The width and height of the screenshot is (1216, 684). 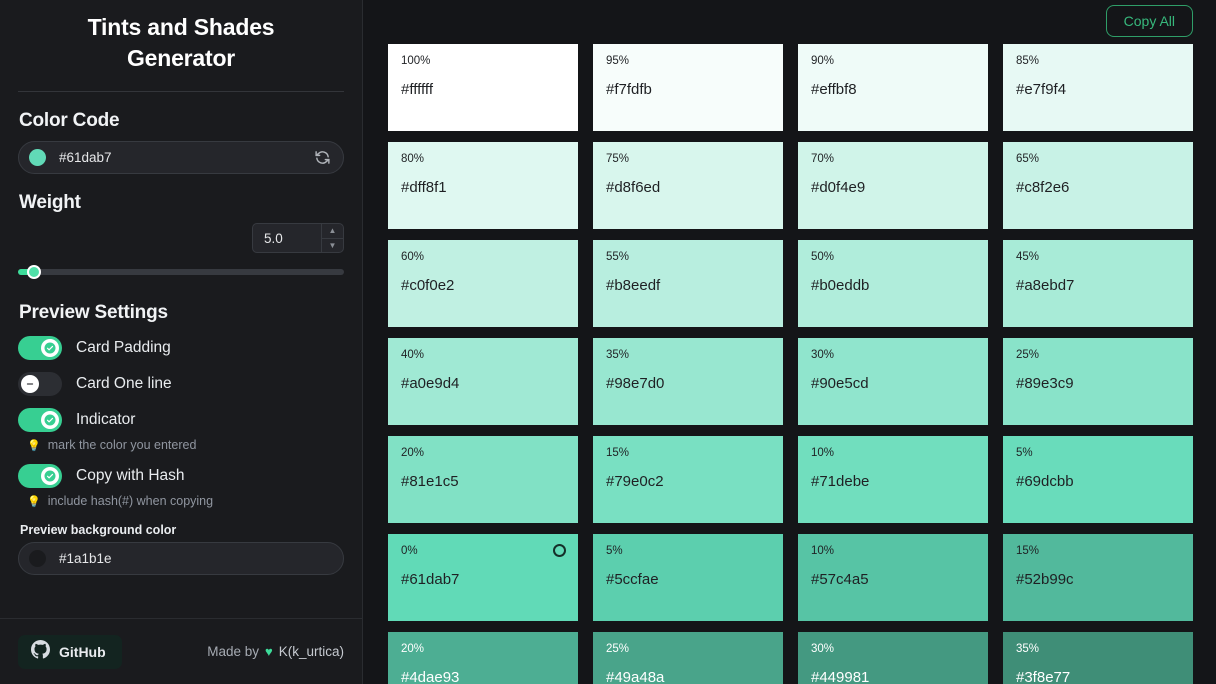 I want to click on preview-bg-input: #1a1b1e, so click(x=181, y=558).